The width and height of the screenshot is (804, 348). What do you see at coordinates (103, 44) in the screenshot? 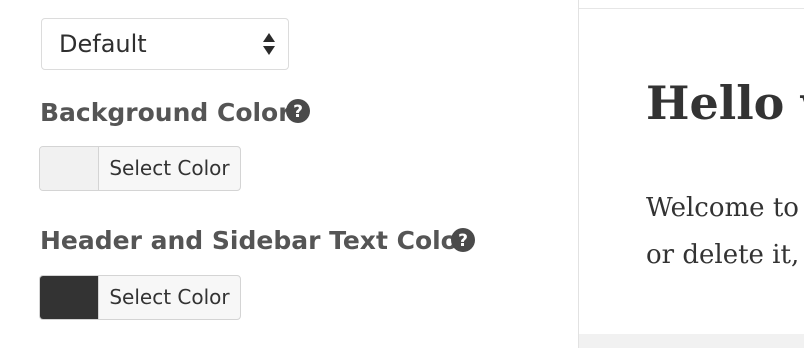
I see `layout-select-value: Default` at bounding box center [103, 44].